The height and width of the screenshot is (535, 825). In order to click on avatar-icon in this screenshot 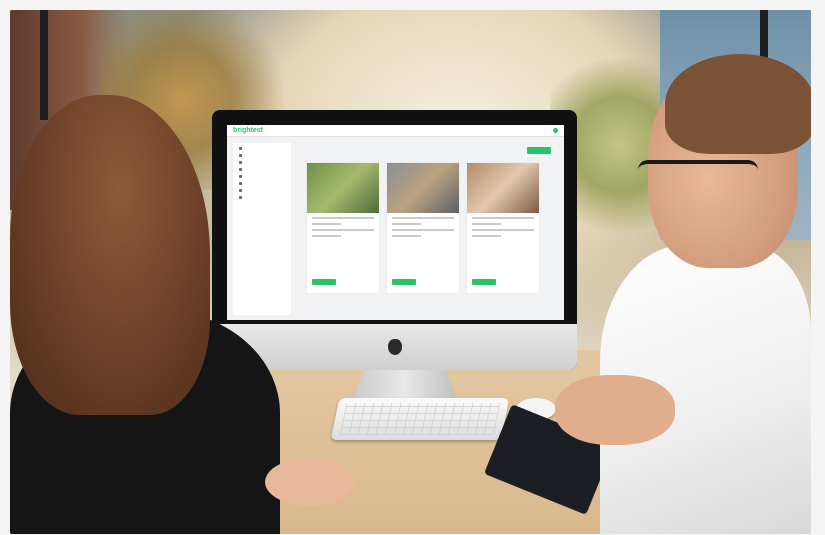, I will do `click(555, 130)`.